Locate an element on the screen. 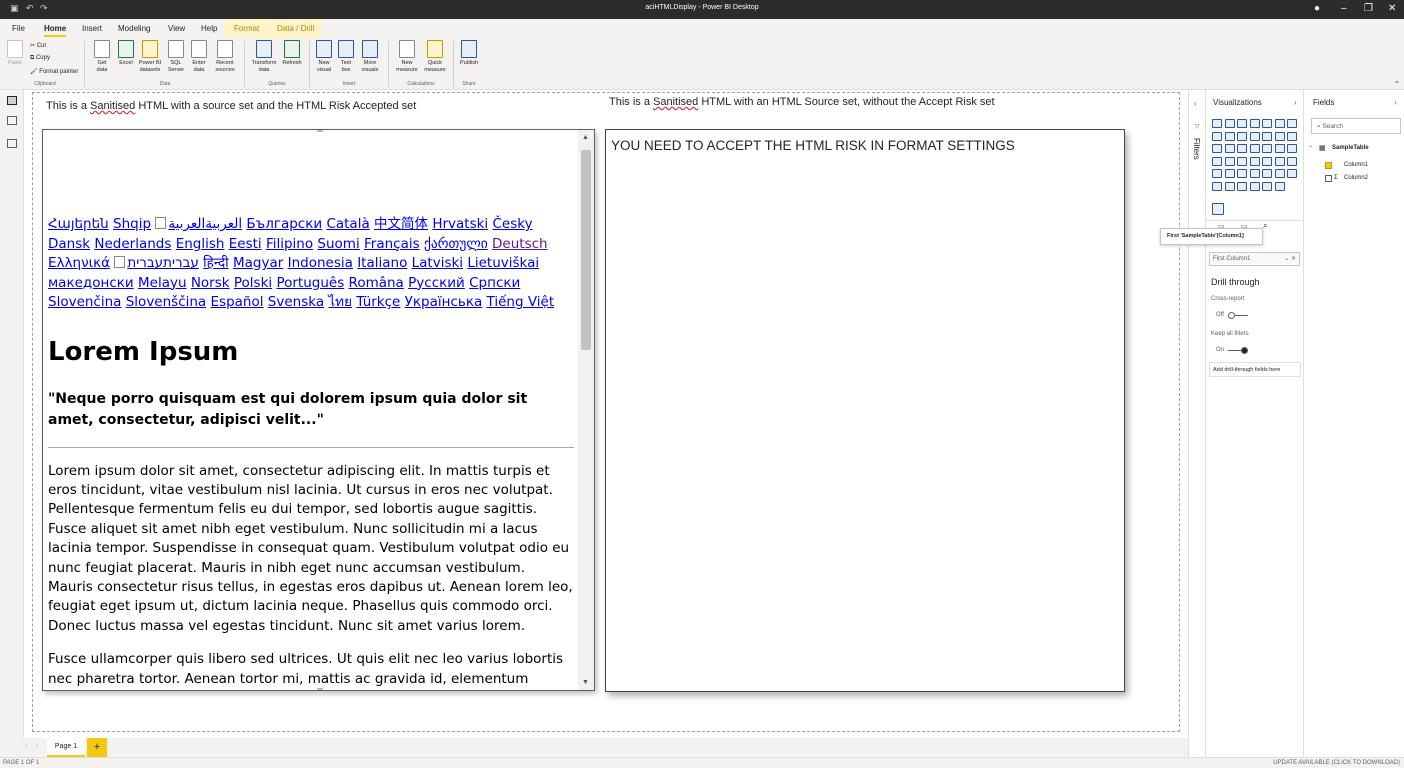 The width and height of the screenshot is (1404, 768). get-data-button: Get data is located at coordinates (102, 57).